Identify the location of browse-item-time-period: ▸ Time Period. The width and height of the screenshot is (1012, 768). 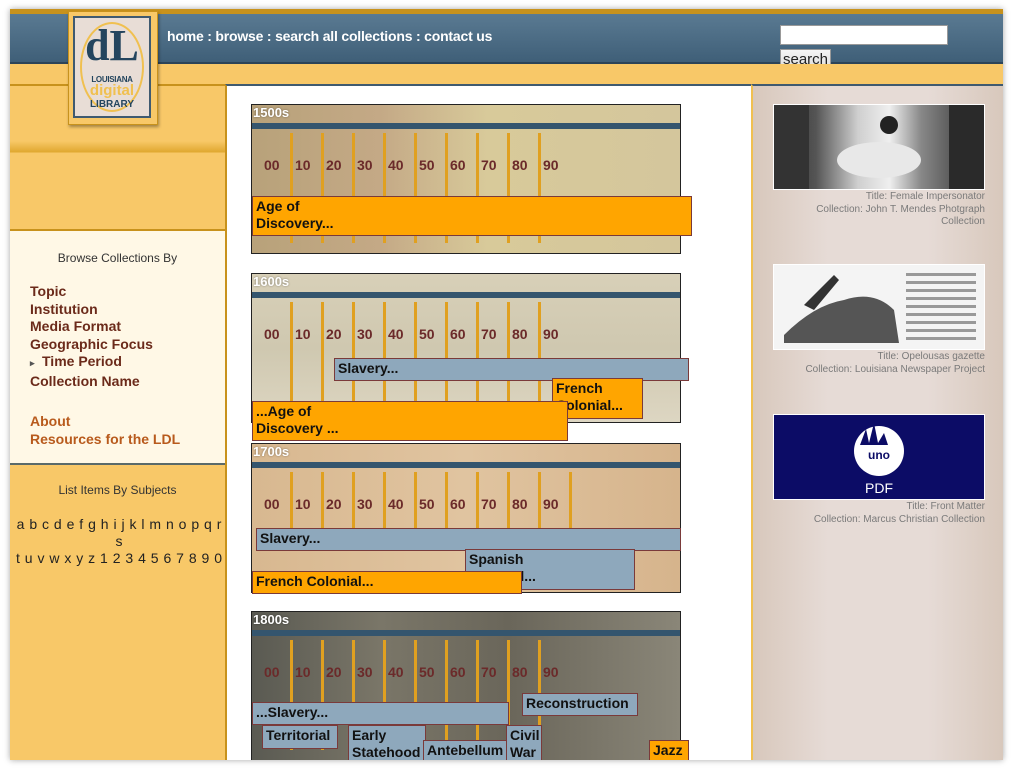
(91, 363).